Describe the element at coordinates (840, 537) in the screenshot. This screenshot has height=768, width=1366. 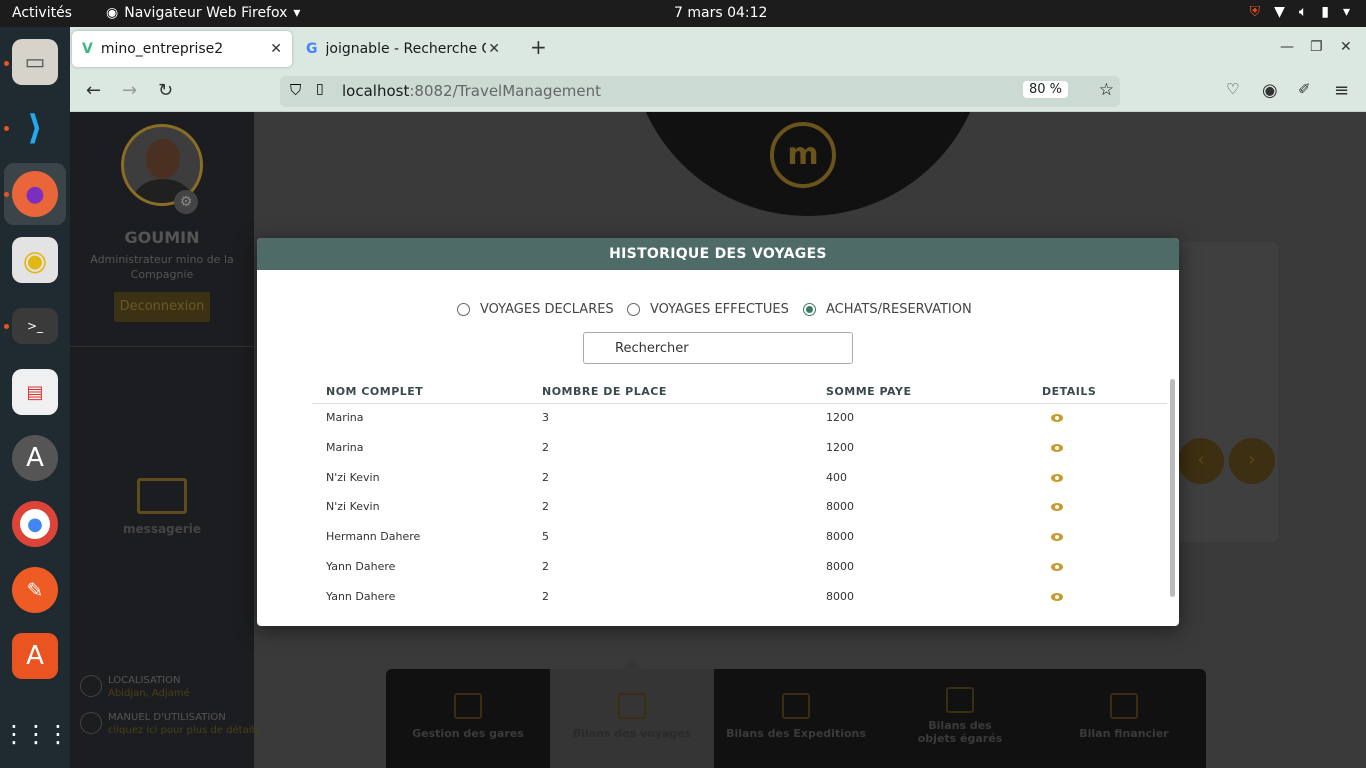
I see `cell-amount: 8000` at that location.